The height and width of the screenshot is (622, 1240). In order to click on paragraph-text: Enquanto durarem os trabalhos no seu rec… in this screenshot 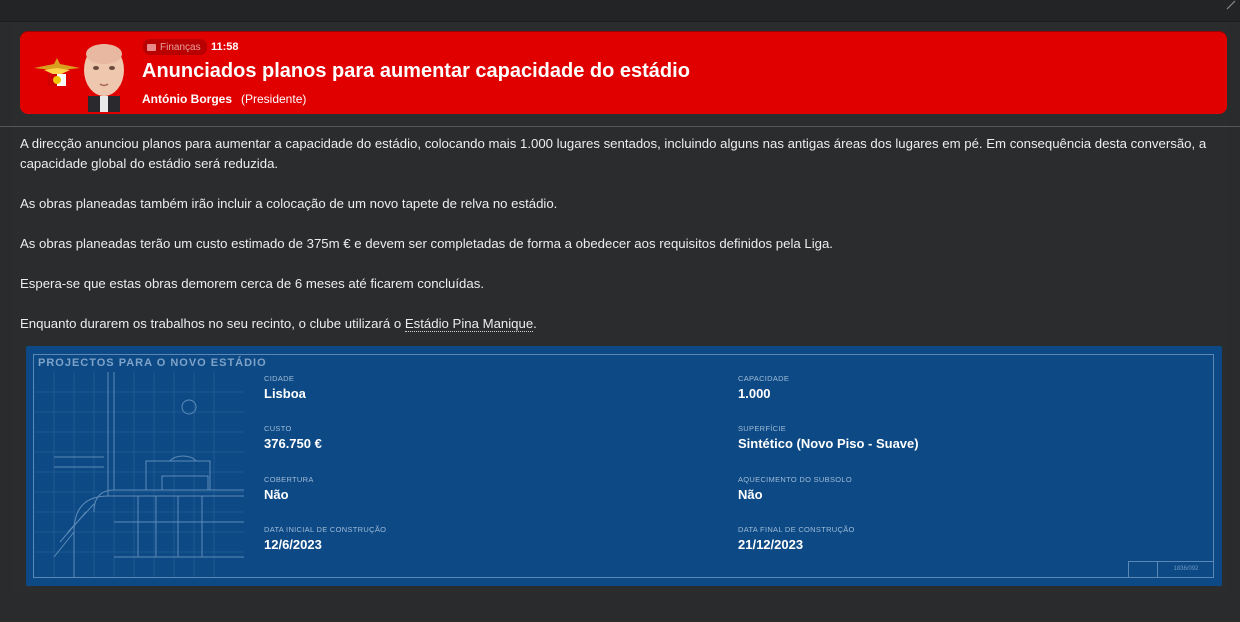, I will do `click(212, 323)`.